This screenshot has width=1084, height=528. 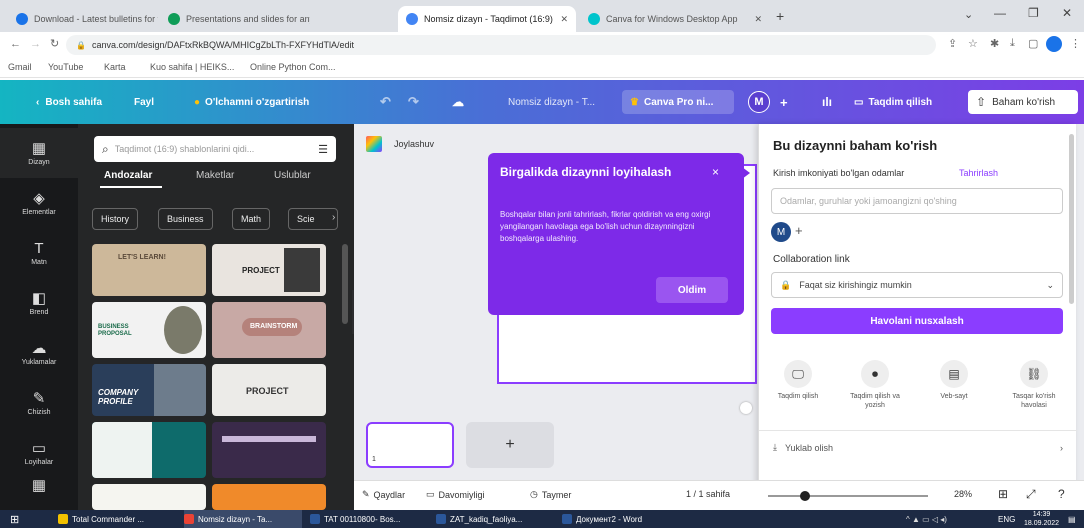 What do you see at coordinates (978, 173) in the screenshot?
I see `edit-access-link: Tahrirlash` at bounding box center [978, 173].